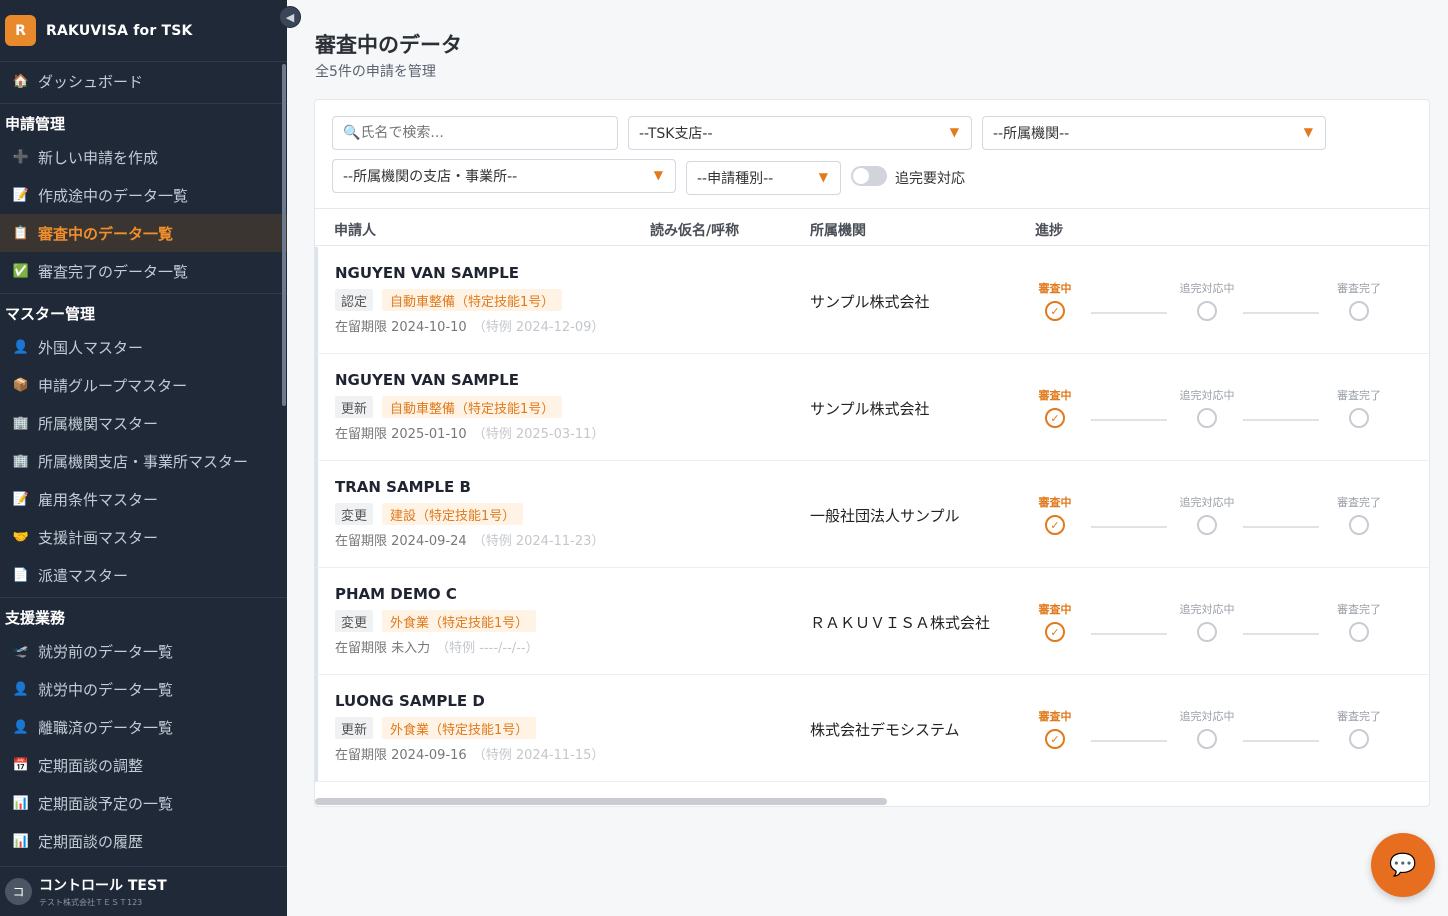  I want to click on org-select: --所属機関-- ▼, so click(1154, 133).